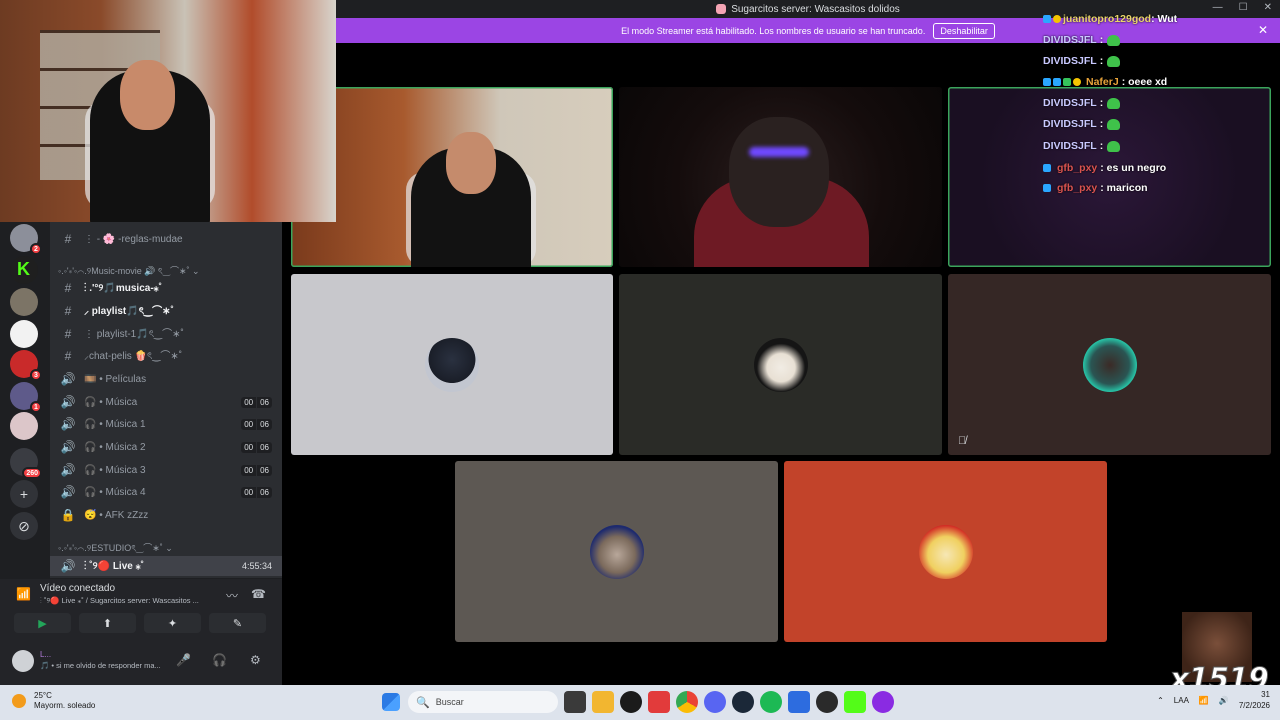 This screenshot has width=1280, height=720. I want to click on explore-icon: ⊘, so click(24, 526).